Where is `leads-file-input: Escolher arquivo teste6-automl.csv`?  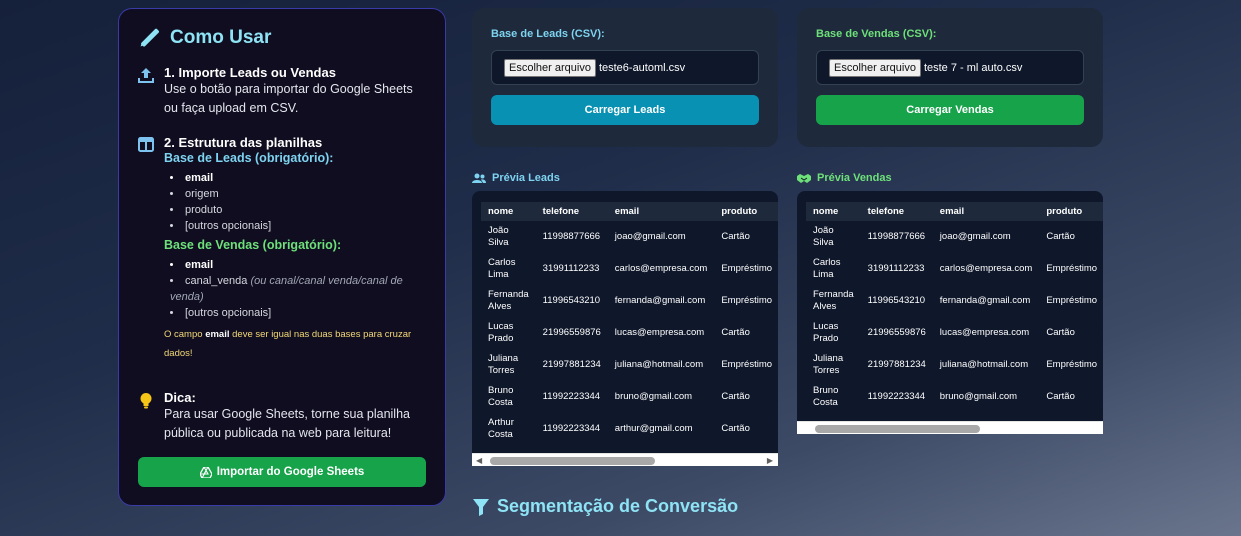
leads-file-input: Escolher arquivo teste6-automl.csv is located at coordinates (625, 67).